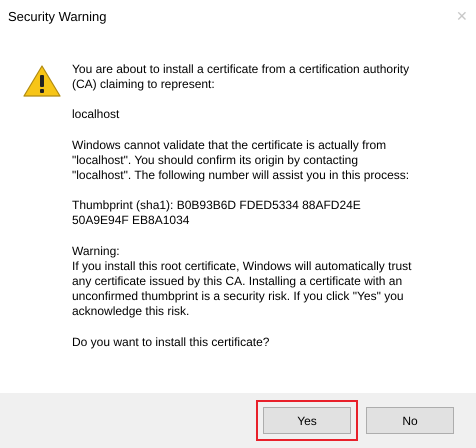 The width and height of the screenshot is (476, 448). I want to click on message-text: Windows cannot validate that the certificate is actually from "localhost". You should confirm its origin by contacting "localhost". The following number will assist you in this process:, so click(241, 161).